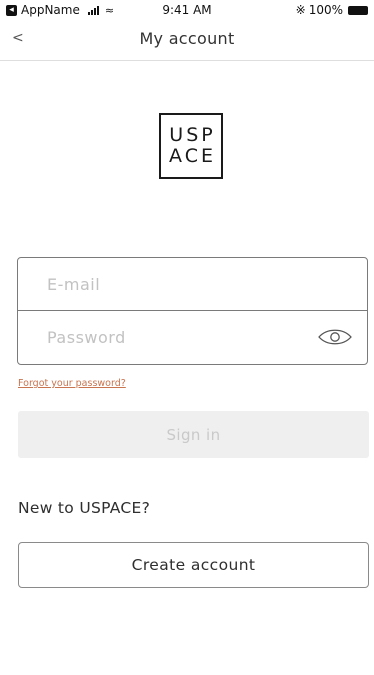  I want to click on password-field-container, so click(192, 337).